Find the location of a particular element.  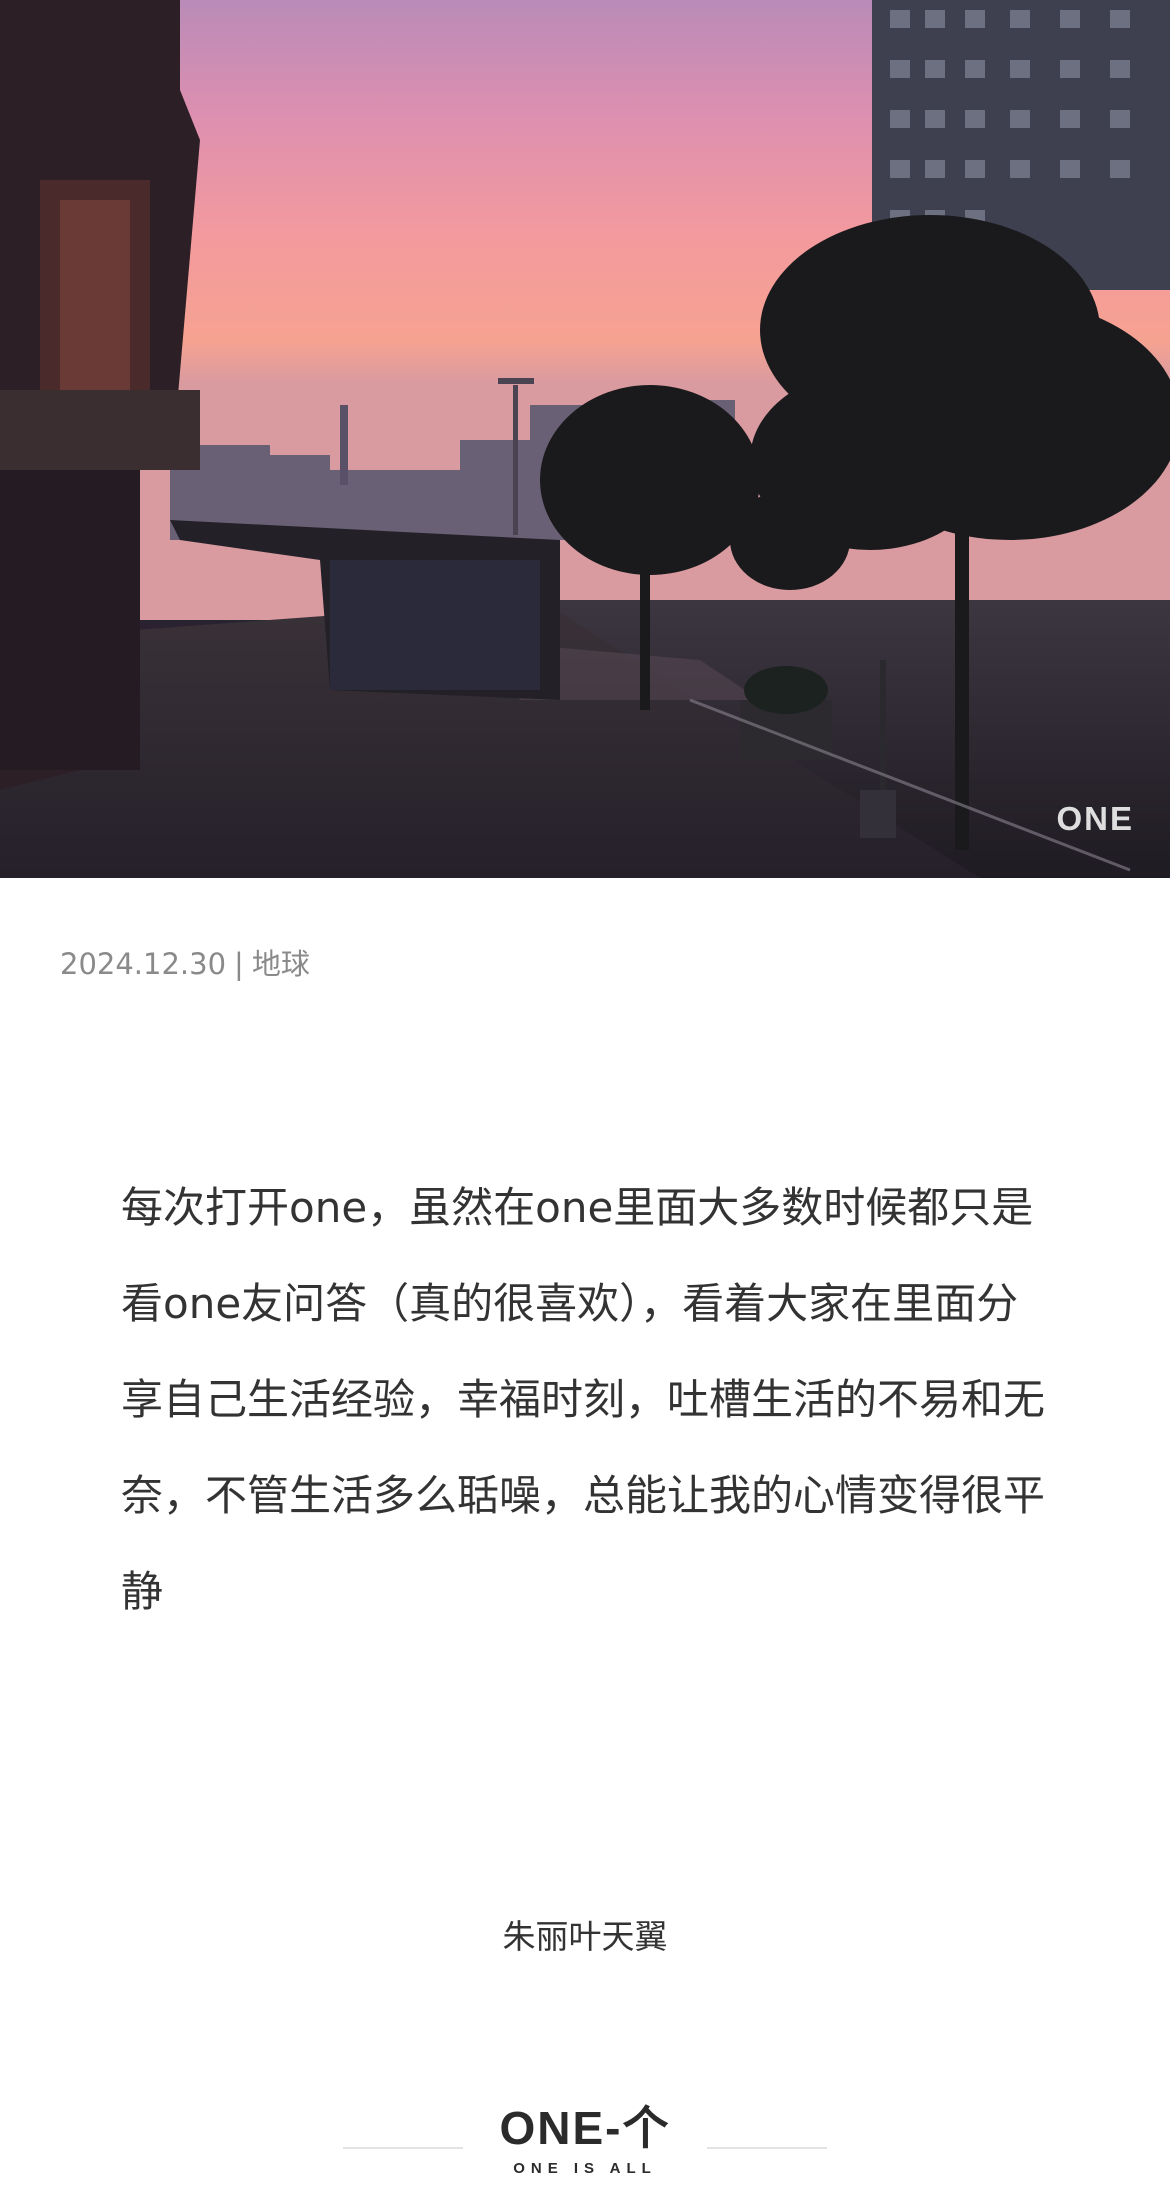

post-location: 地球 is located at coordinates (280, 964).